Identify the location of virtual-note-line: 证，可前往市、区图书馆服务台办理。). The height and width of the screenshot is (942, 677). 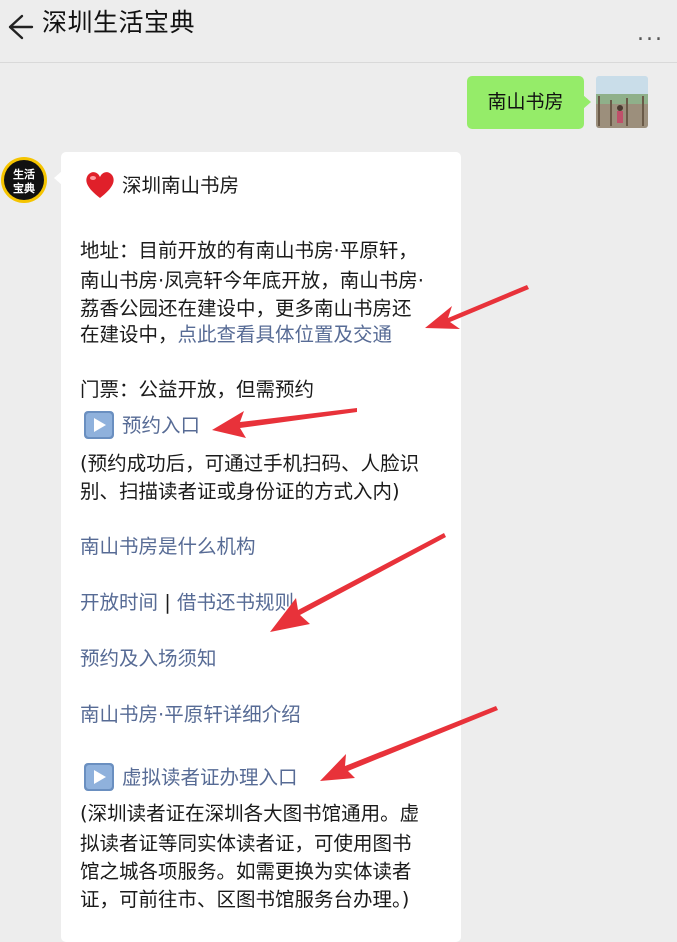
(245, 899).